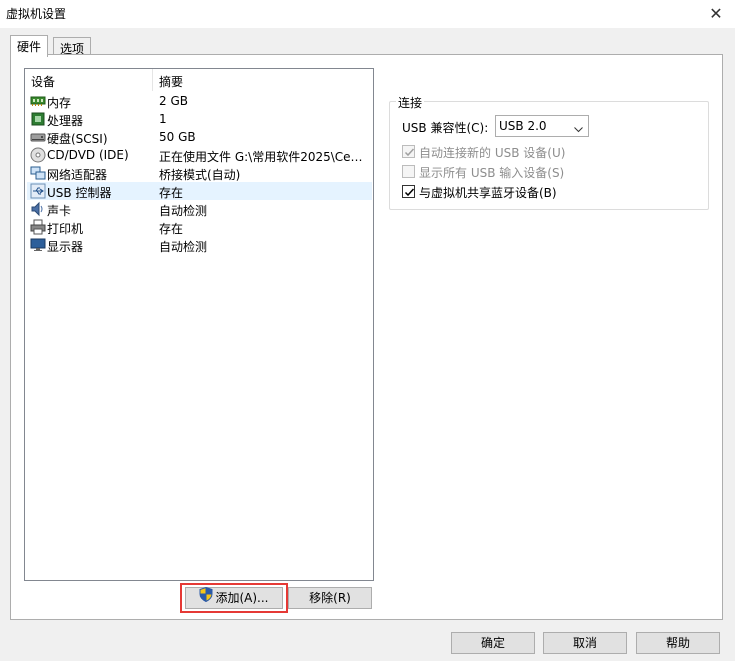  What do you see at coordinates (163, 119) in the screenshot?
I see `device-summary: 1` at bounding box center [163, 119].